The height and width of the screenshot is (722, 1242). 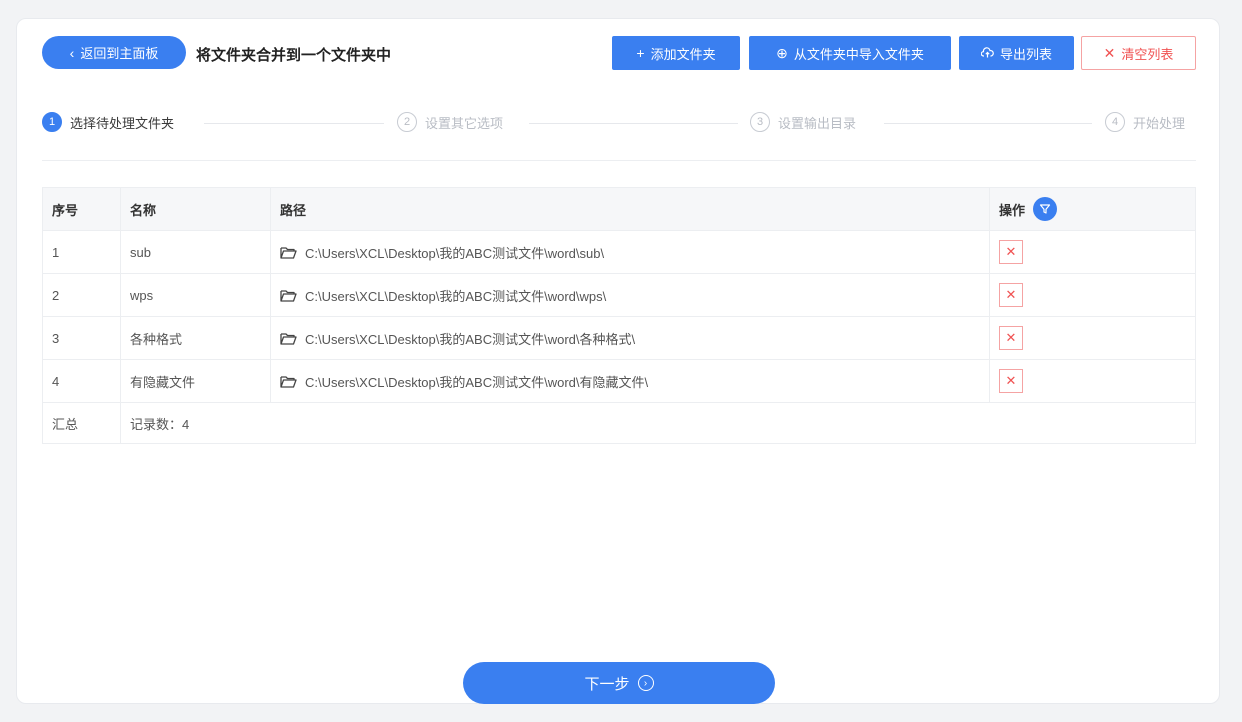 I want to click on clear-list-button: ✕ 清空列表, so click(x=1138, y=53).